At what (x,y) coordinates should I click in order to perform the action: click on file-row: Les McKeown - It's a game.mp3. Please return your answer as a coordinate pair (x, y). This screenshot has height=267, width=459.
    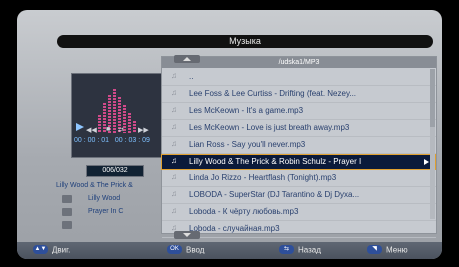
    Looking at the image, I should click on (299, 111).